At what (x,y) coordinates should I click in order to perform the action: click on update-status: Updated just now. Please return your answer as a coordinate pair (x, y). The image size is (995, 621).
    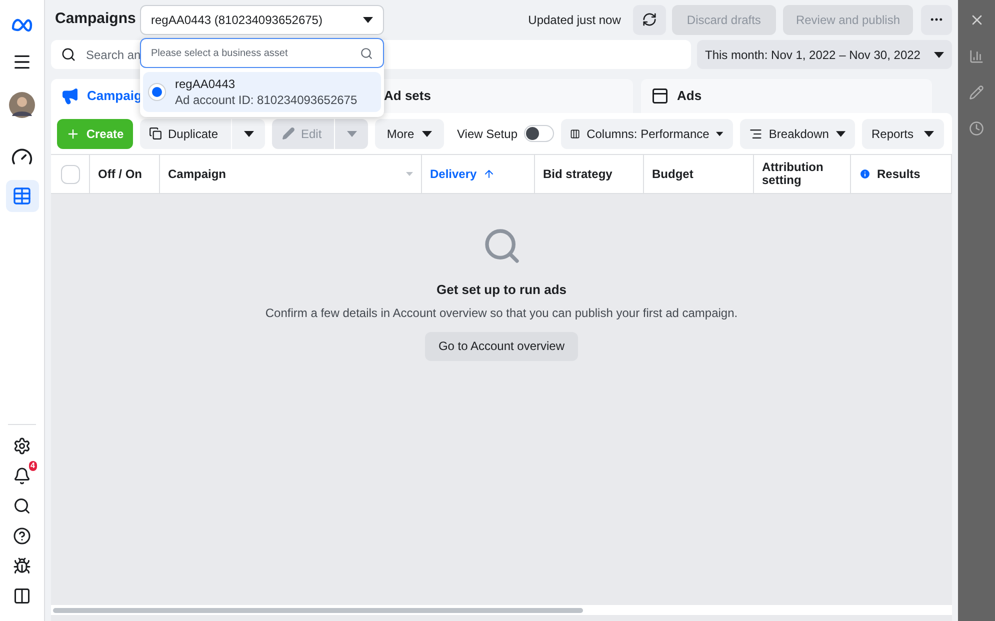
    Looking at the image, I should click on (574, 20).